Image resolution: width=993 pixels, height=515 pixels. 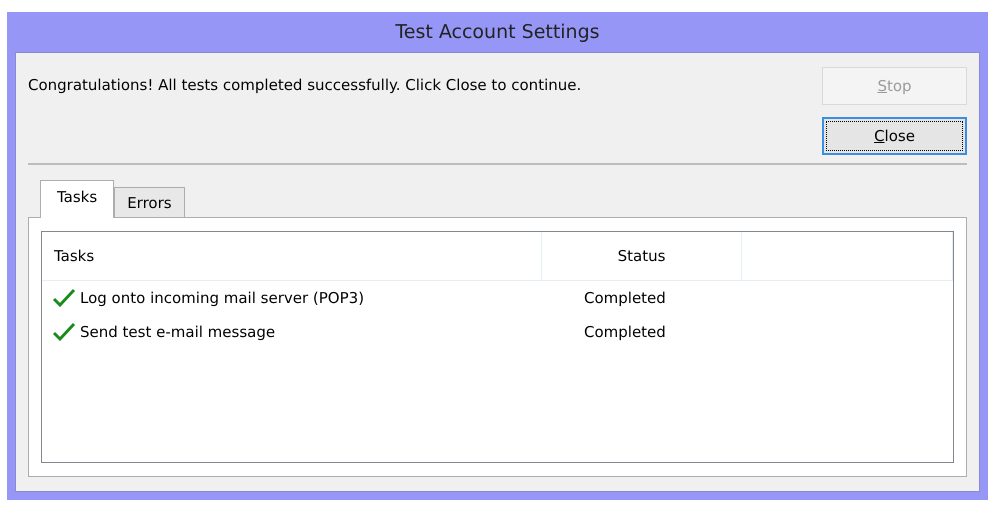 What do you see at coordinates (292, 256) in the screenshot?
I see `column-header: Tasks` at bounding box center [292, 256].